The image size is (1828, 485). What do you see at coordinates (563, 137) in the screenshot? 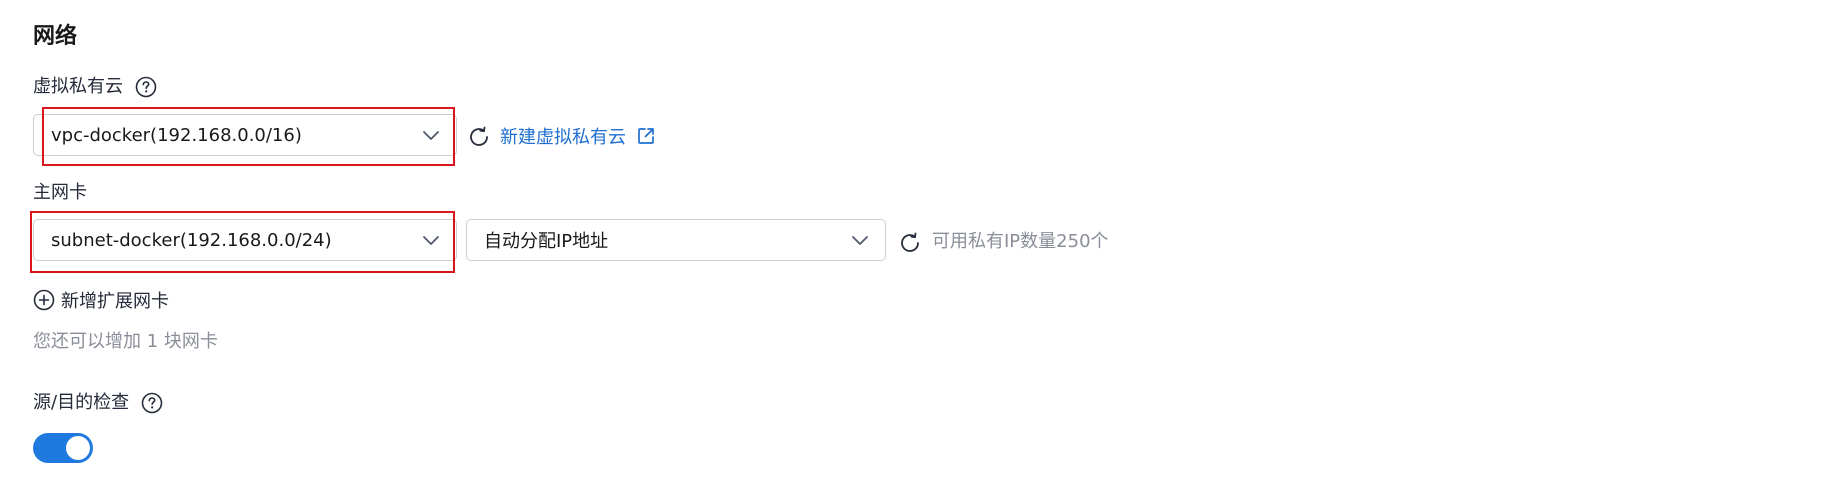
I see `create-vpc-link-text: 新建虚拟私有云` at bounding box center [563, 137].